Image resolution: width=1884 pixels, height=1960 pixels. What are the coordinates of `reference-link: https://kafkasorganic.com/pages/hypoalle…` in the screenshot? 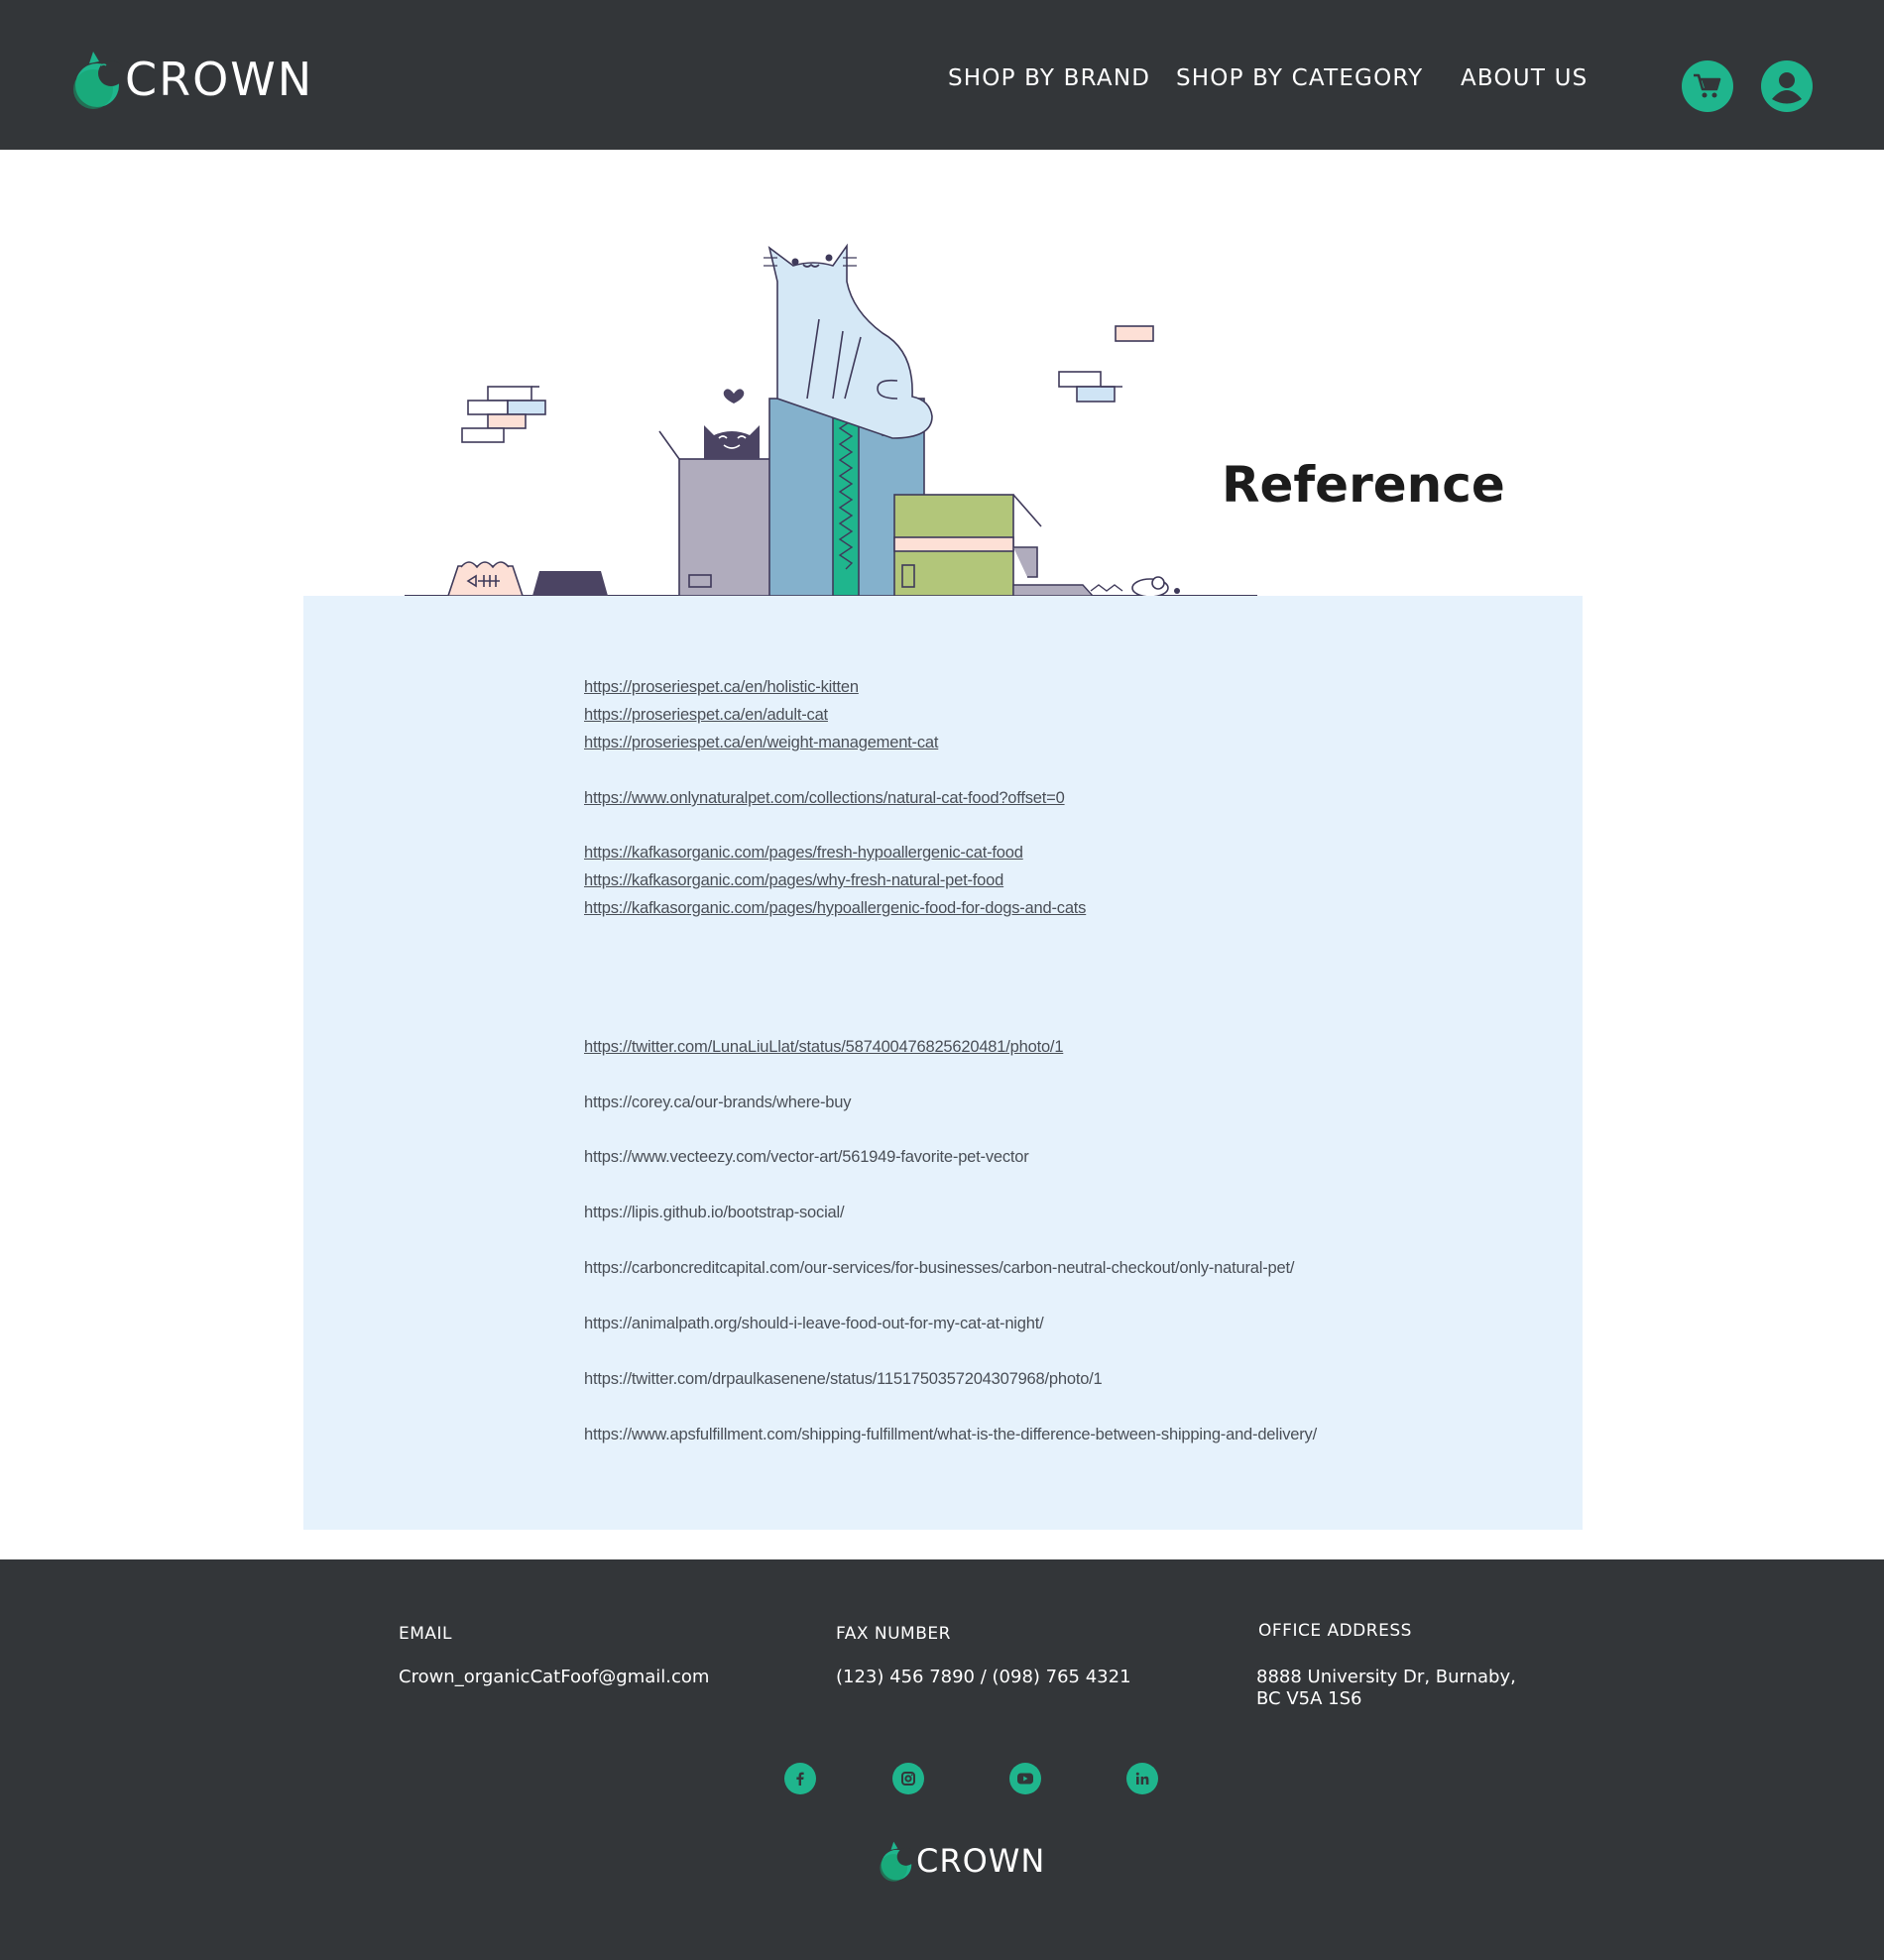 It's located at (835, 908).